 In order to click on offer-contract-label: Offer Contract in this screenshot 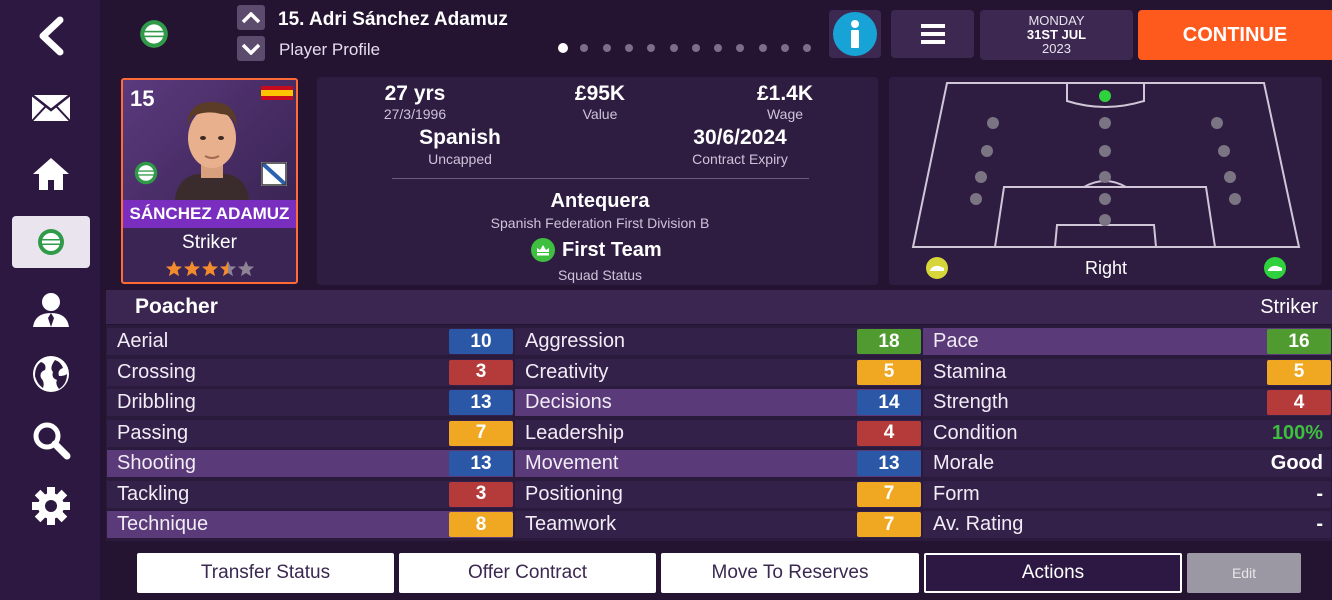, I will do `click(527, 572)`.